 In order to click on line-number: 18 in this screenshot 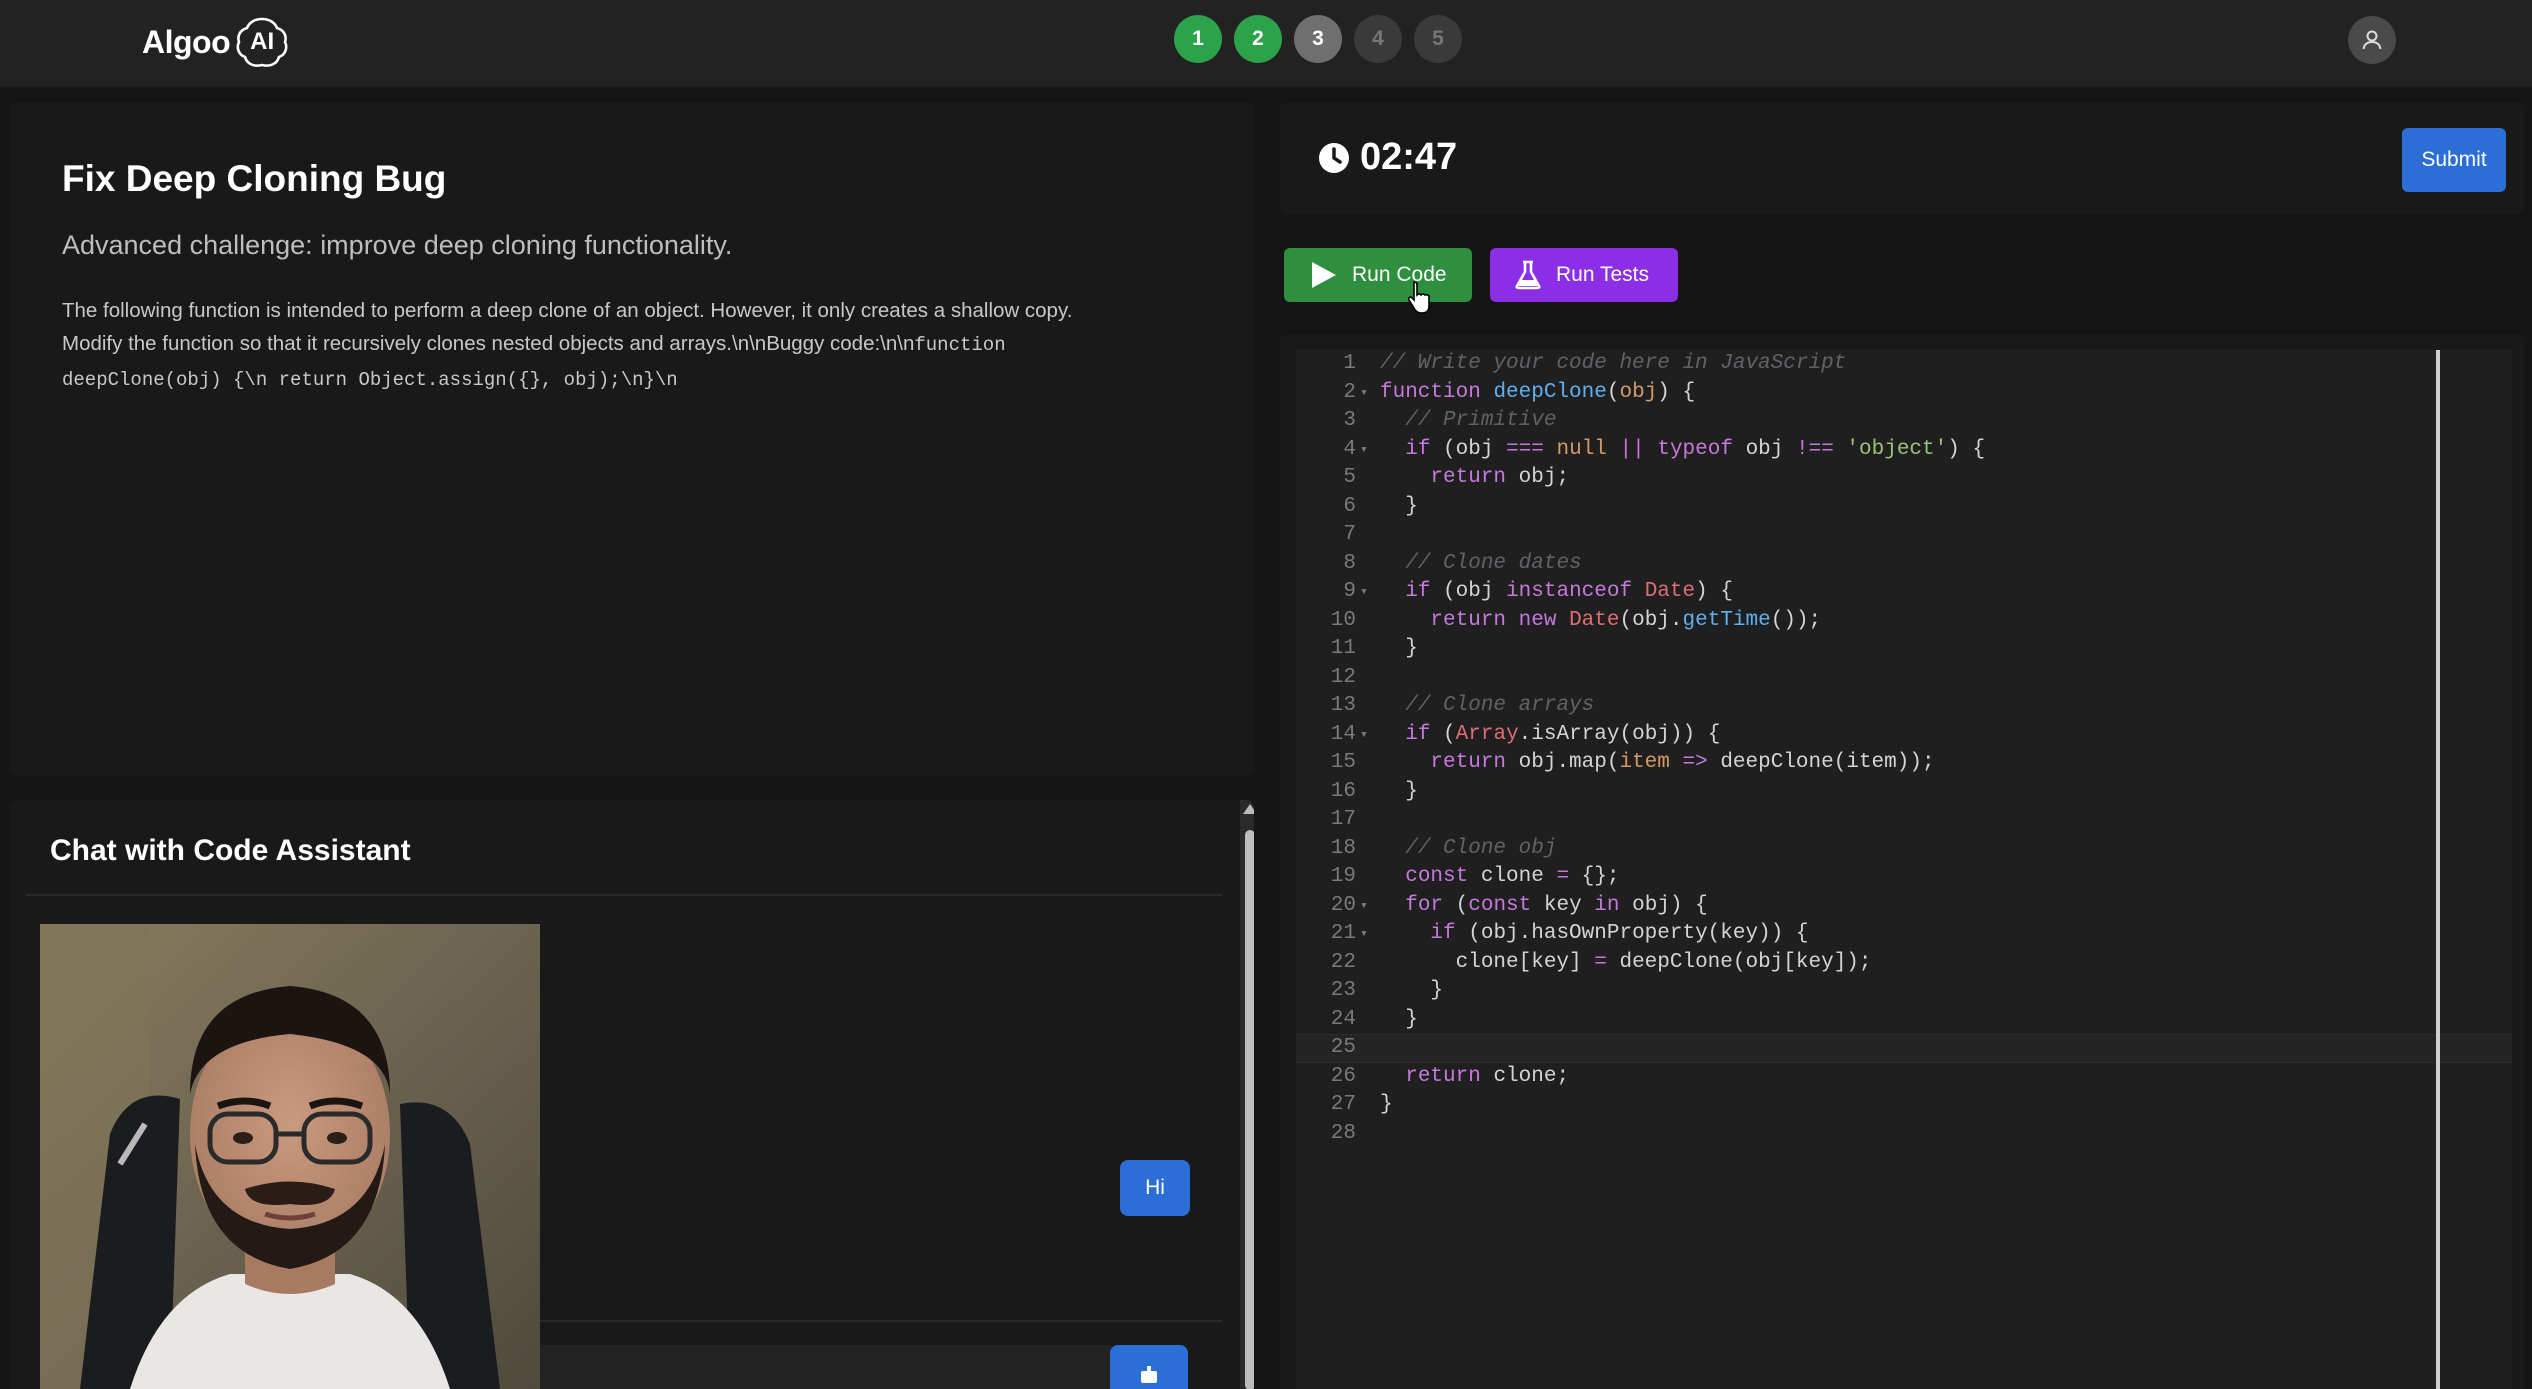, I will do `click(1343, 848)`.